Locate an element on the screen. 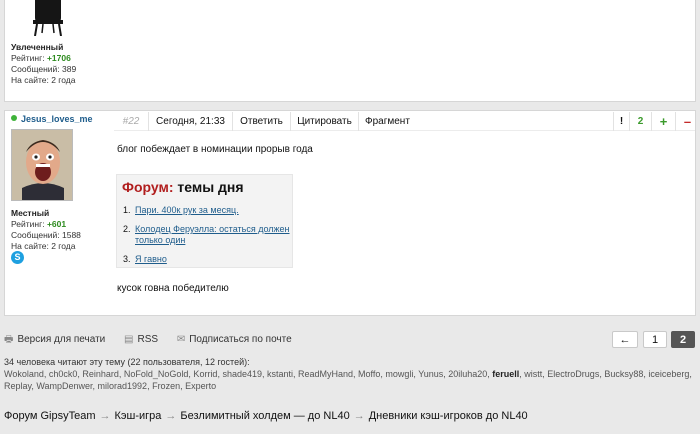 The image size is (700, 434). author-rating: Рейтинг: +601 is located at coordinates (61, 224).